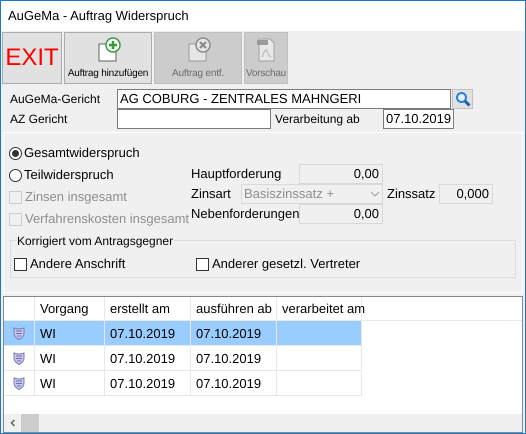 The image size is (526, 434). What do you see at coordinates (318, 119) in the screenshot?
I see `field-label: Verarbeitung ab` at bounding box center [318, 119].